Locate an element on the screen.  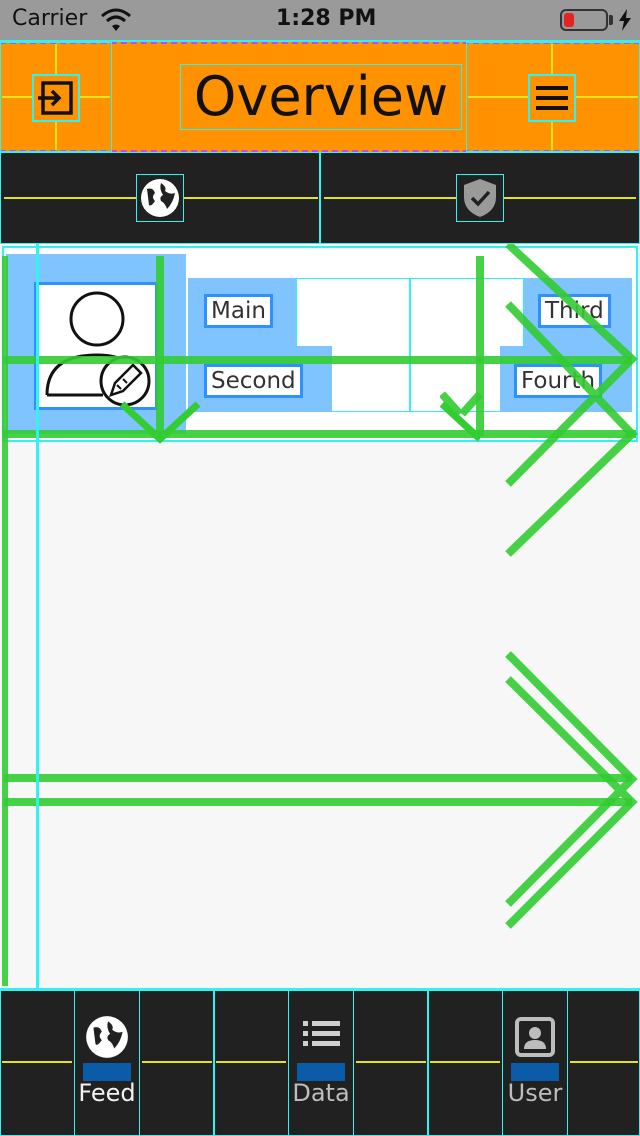
shield-check-icon is located at coordinates (480, 198).